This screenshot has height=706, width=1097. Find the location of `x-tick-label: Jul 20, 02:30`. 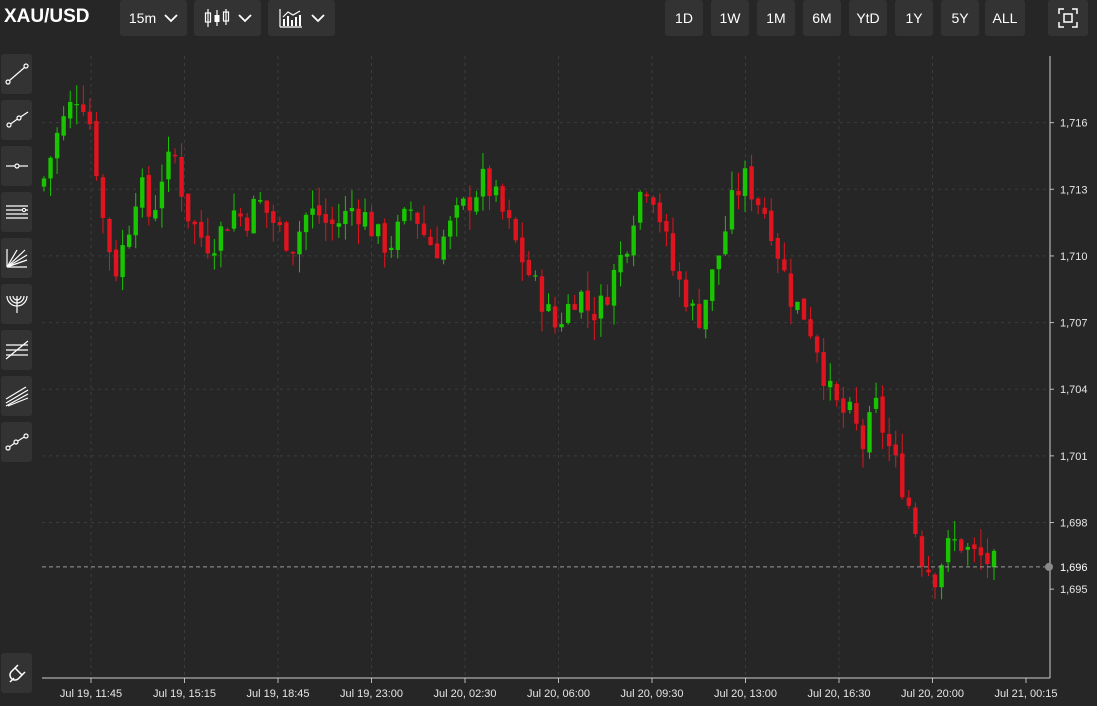

x-tick-label: Jul 20, 02:30 is located at coordinates (465, 694).